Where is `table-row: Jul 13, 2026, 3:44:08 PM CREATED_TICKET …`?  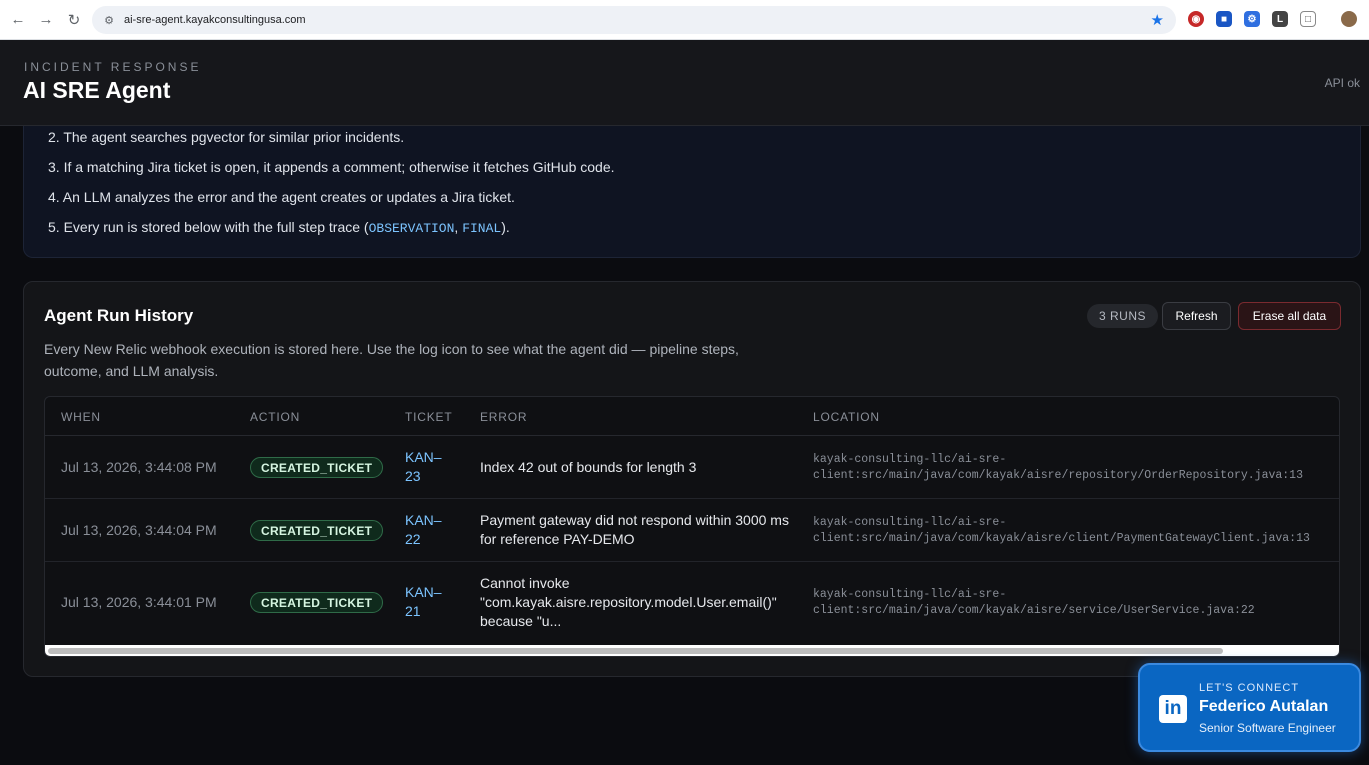
table-row: Jul 13, 2026, 3:44:08 PM CREATED_TICKET … is located at coordinates (692, 467).